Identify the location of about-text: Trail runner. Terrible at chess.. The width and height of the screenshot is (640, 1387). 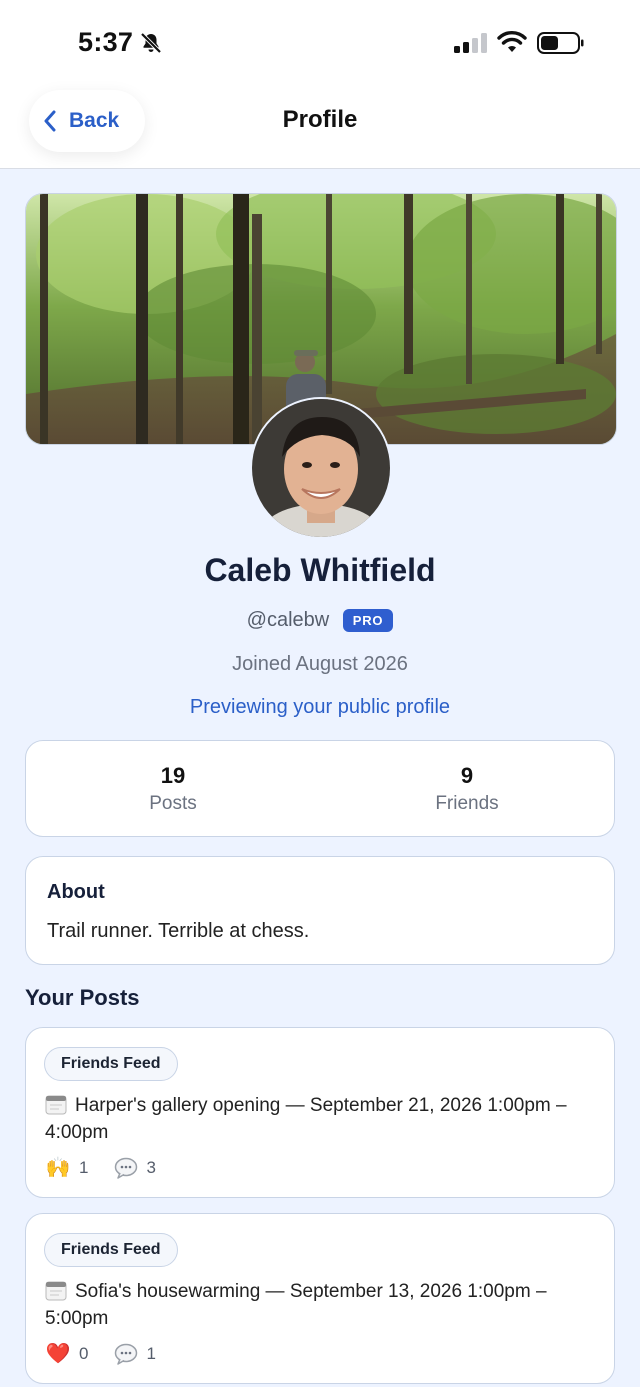
(178, 931).